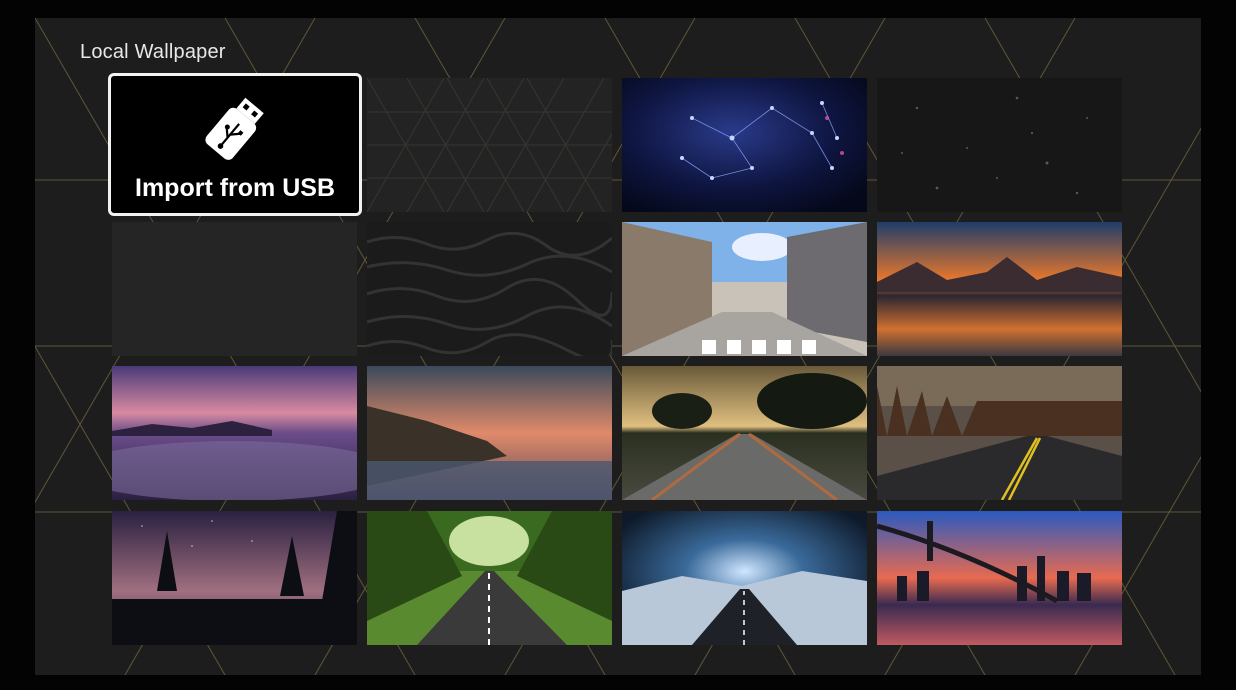 This screenshot has height=690, width=1236. What do you see at coordinates (999, 433) in the screenshot?
I see `wallpaper-tile-forest-road` at bounding box center [999, 433].